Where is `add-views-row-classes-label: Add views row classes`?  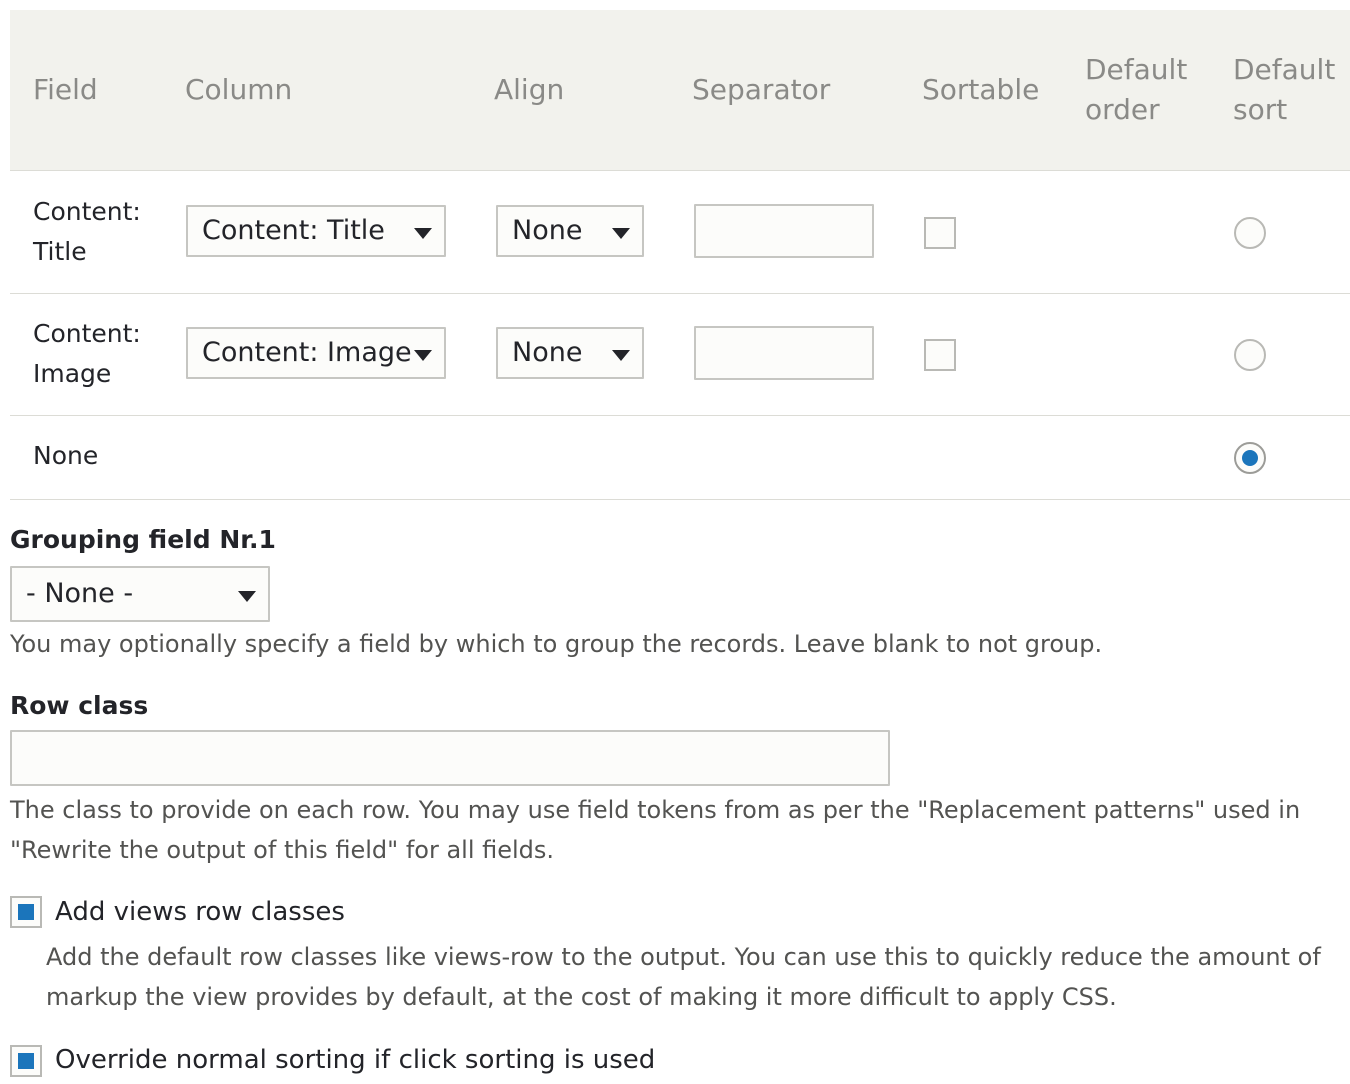
add-views-row-classes-label: Add views row classes is located at coordinates (200, 912).